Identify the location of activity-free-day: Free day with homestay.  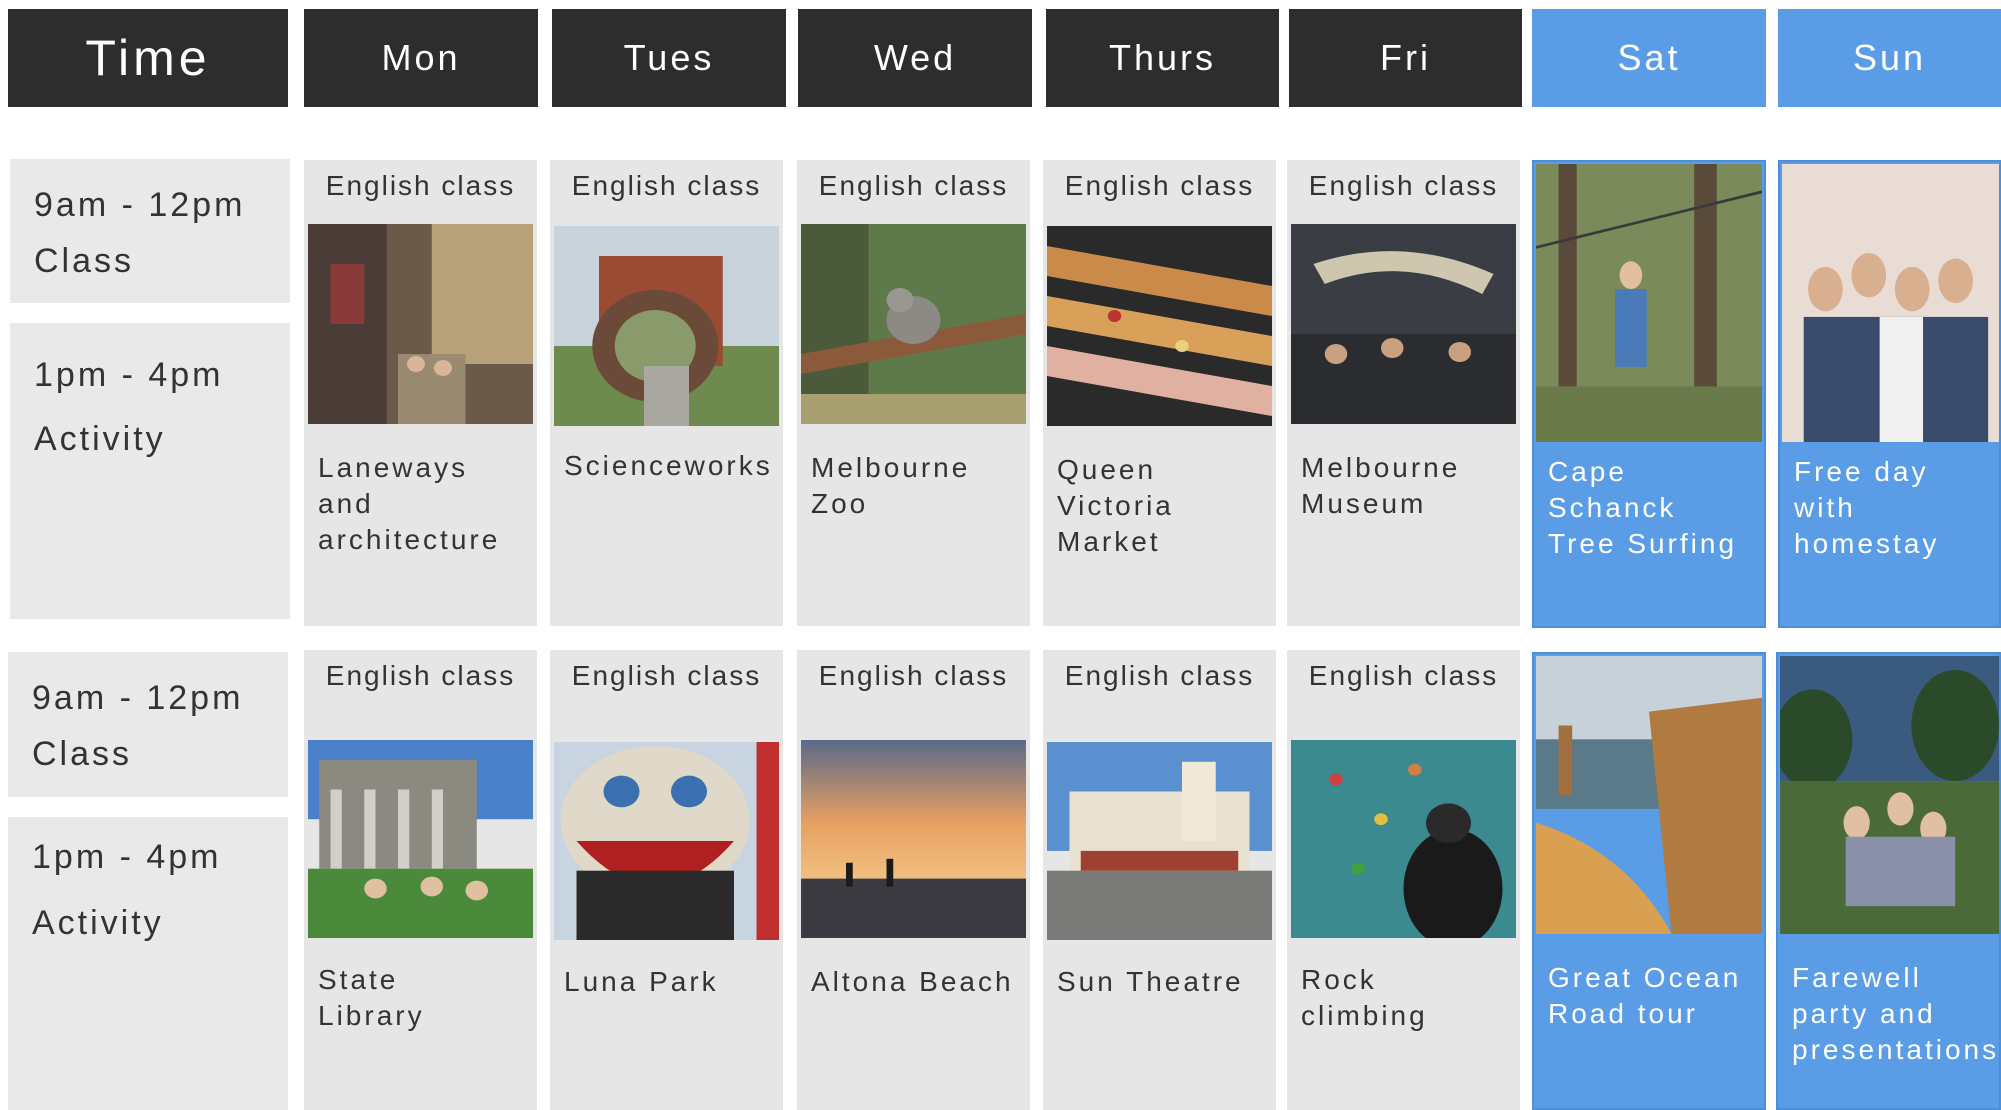
(1867, 507).